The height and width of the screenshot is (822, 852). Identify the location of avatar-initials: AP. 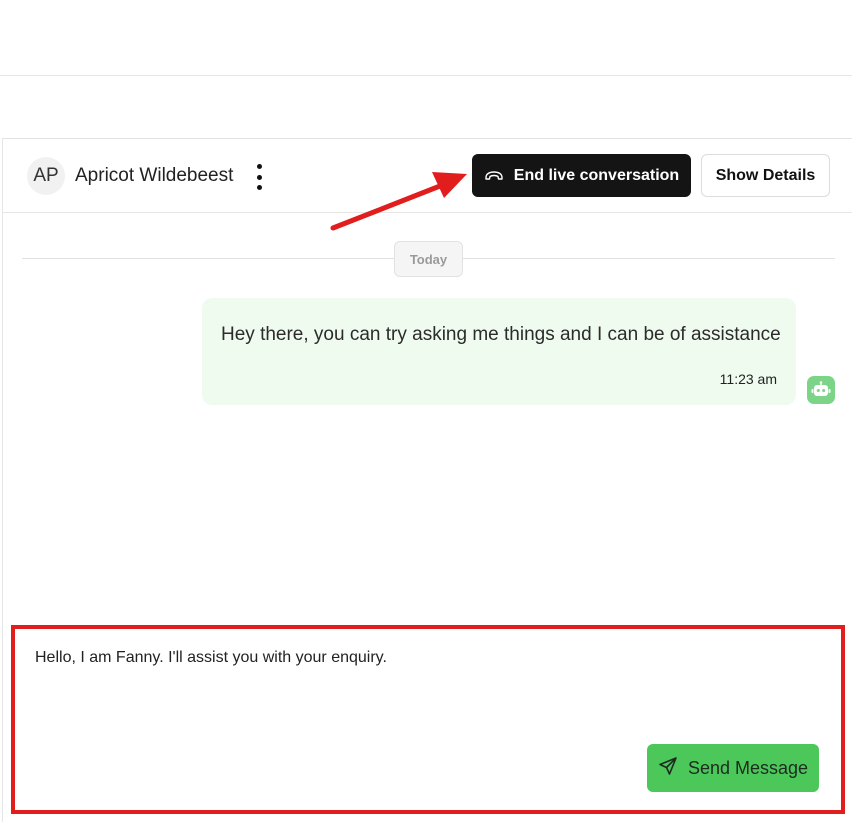
(46, 175).